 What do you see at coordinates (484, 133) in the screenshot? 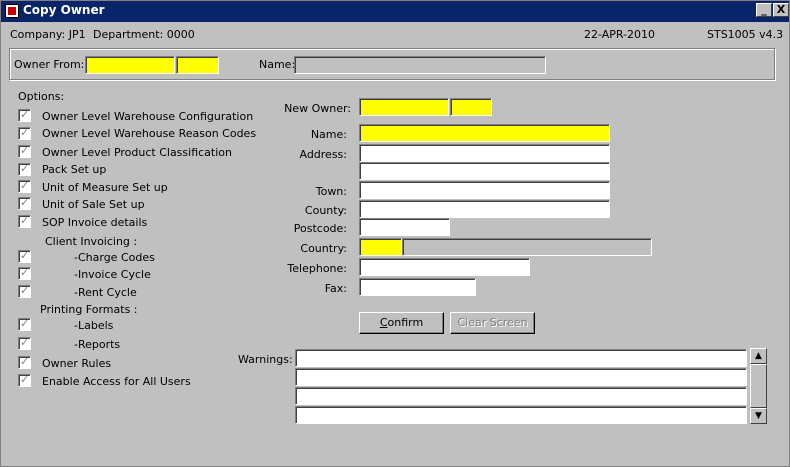
I see `new-owner-name-field` at bounding box center [484, 133].